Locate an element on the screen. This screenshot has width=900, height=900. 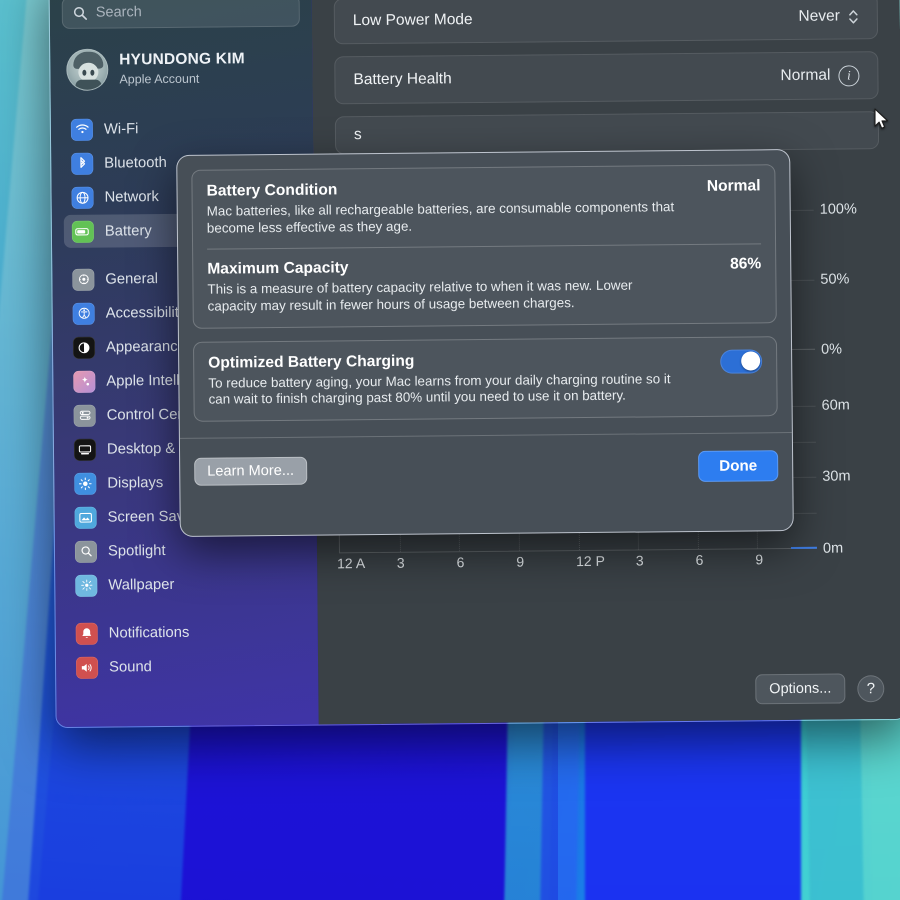
avatar is located at coordinates (87, 69).